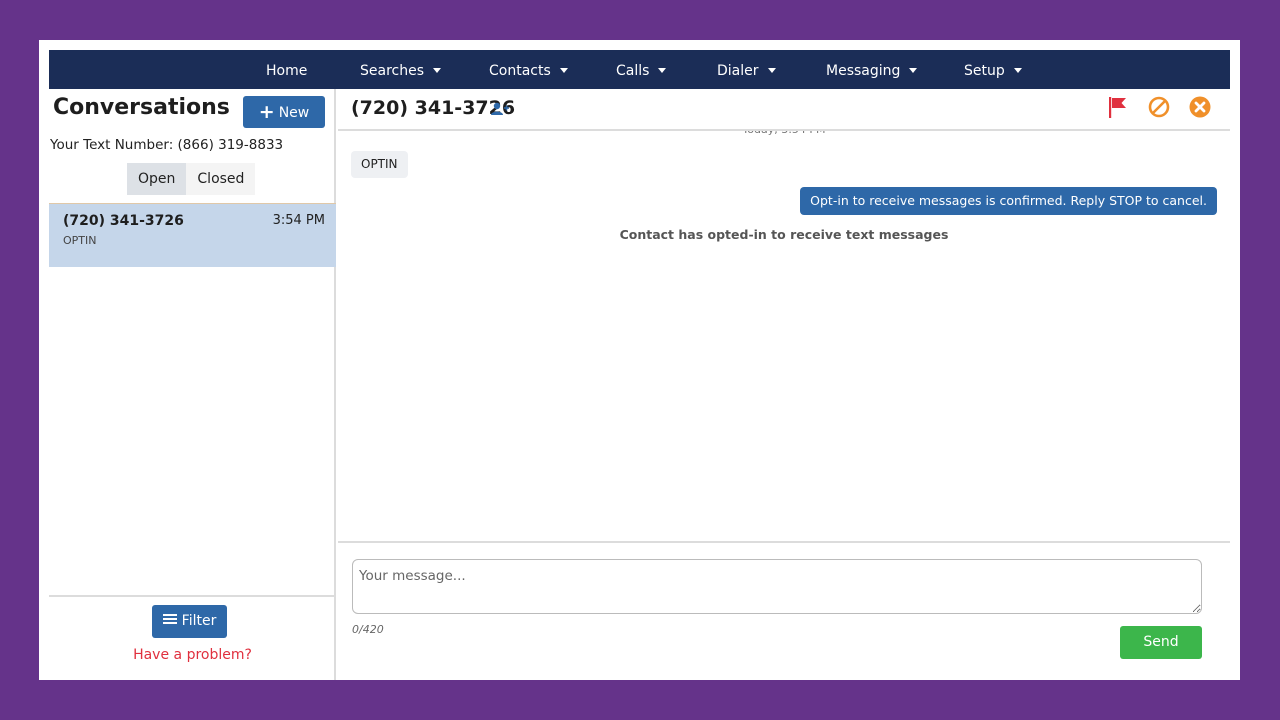  What do you see at coordinates (199, 621) in the screenshot?
I see `filter-button-label: Filter` at bounding box center [199, 621].